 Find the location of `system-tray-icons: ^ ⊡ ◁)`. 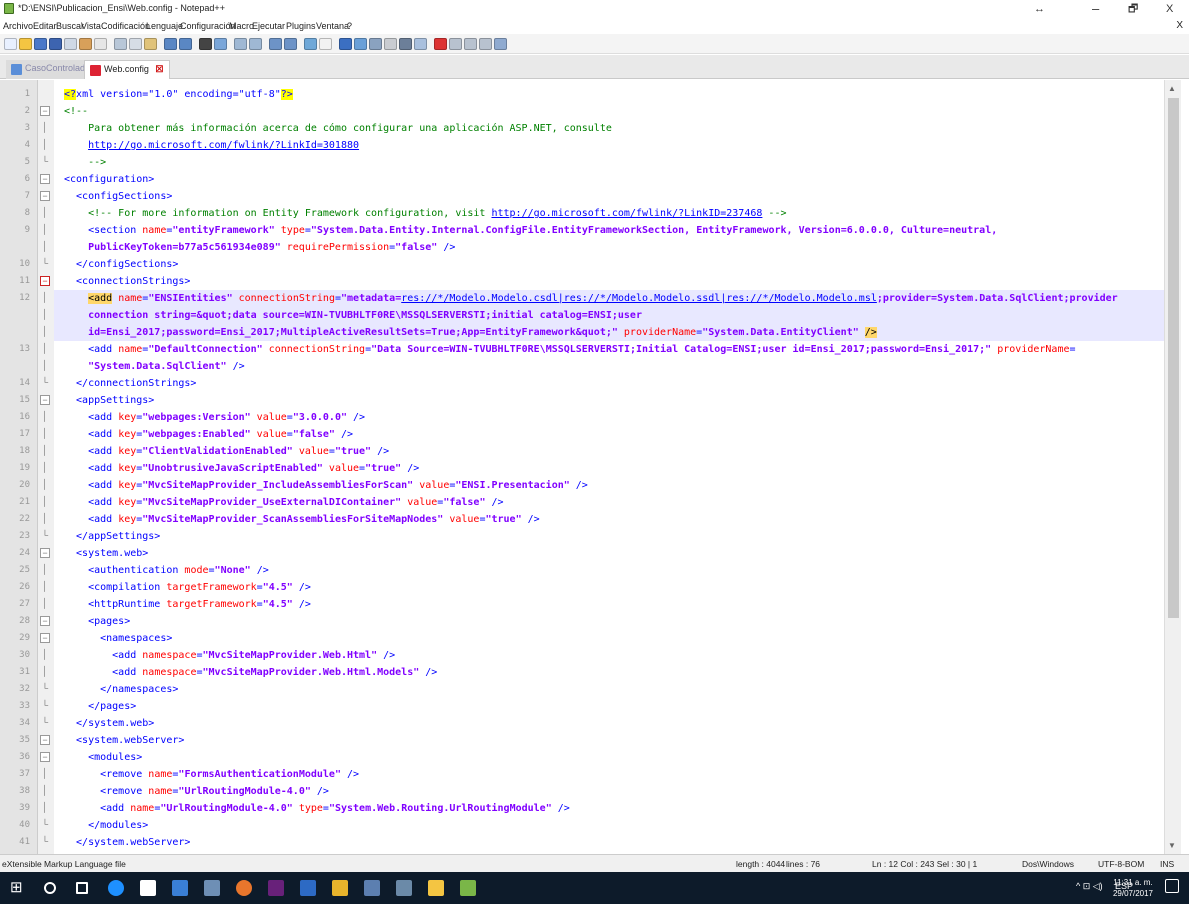

system-tray-icons: ^ ⊡ ◁) is located at coordinates (1089, 886).